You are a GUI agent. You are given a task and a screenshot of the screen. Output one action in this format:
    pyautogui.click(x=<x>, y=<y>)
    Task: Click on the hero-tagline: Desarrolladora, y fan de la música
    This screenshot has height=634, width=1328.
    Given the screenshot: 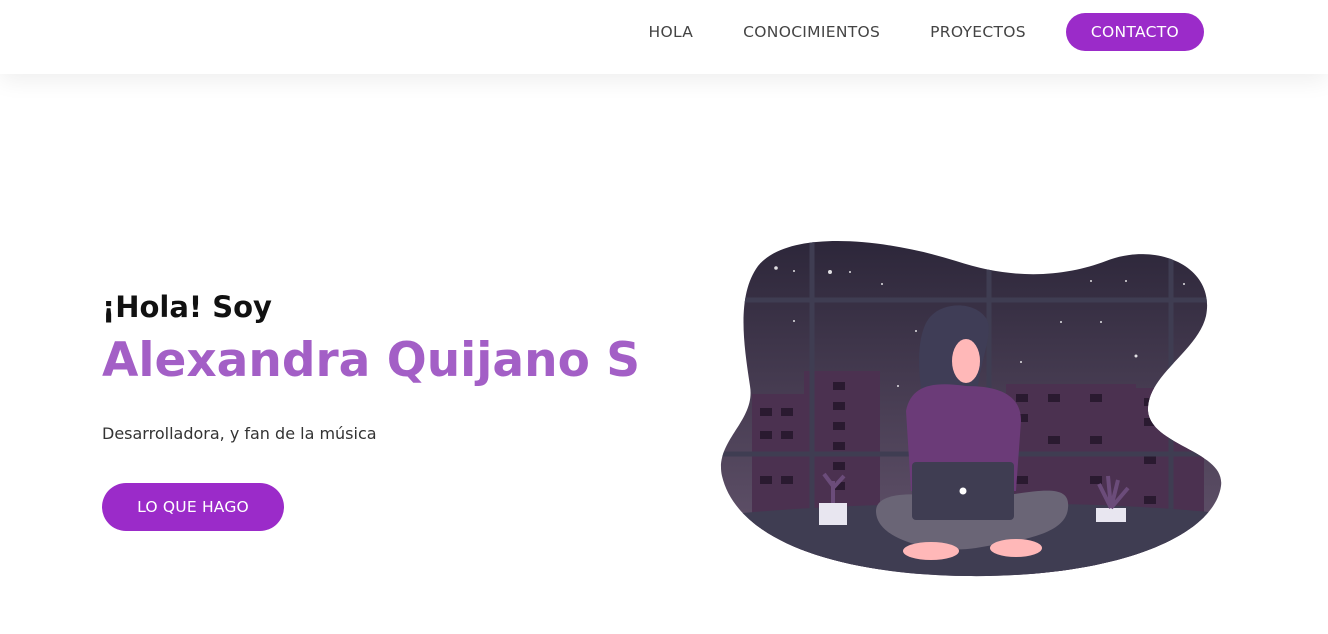 What is the action you would take?
    pyautogui.click(x=239, y=433)
    